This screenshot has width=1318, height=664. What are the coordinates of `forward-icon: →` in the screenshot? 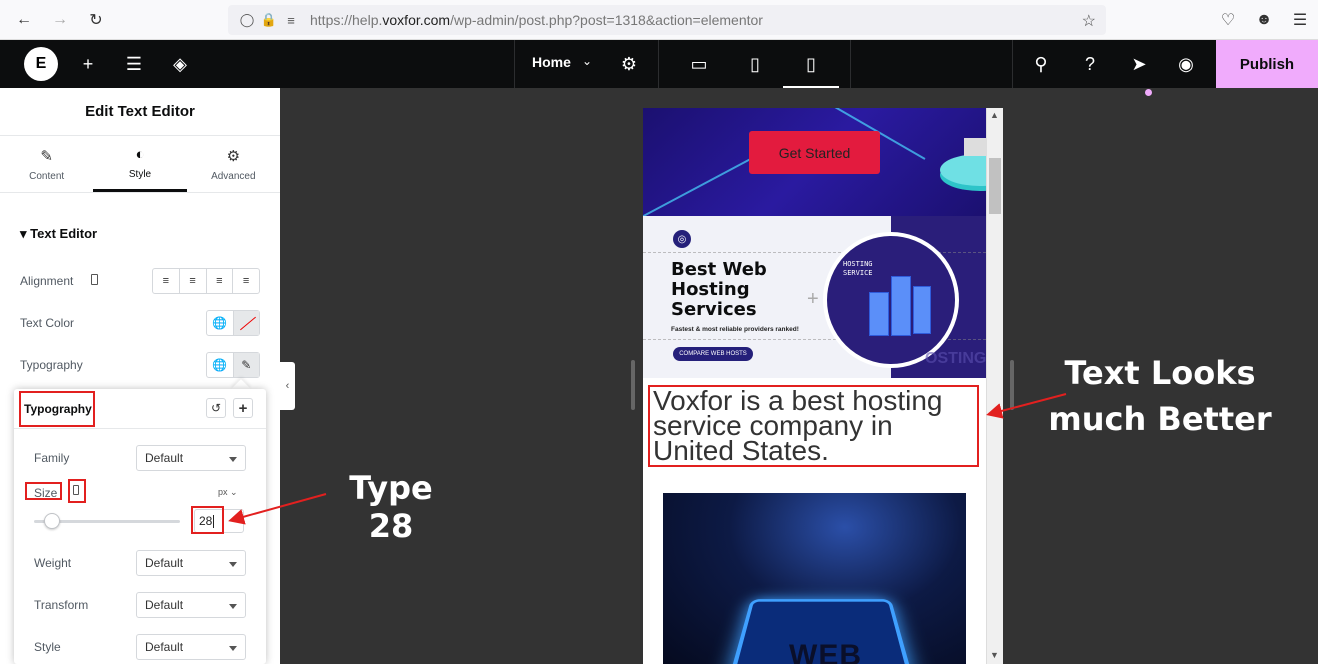 It's located at (60, 20).